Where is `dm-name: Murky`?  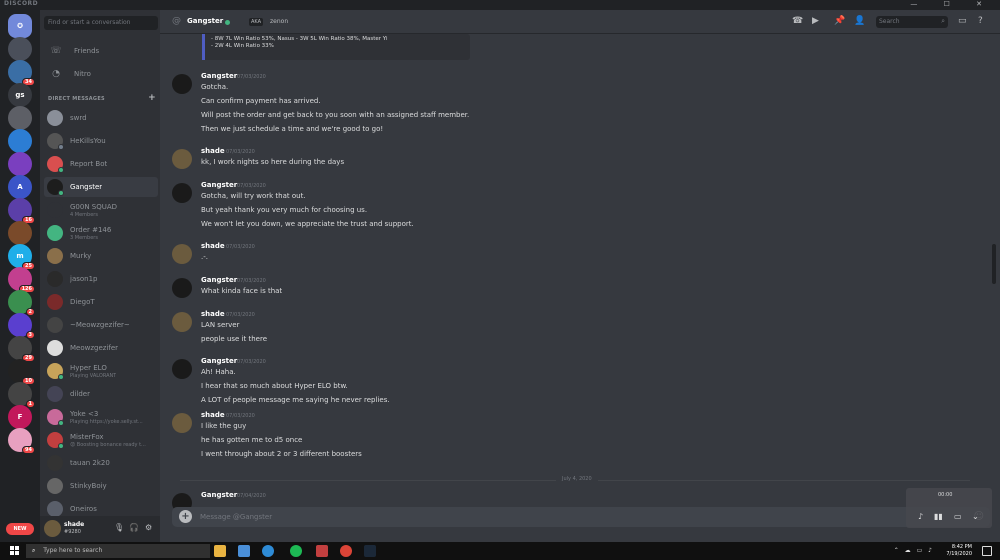
dm-name: Murky is located at coordinates (81, 256).